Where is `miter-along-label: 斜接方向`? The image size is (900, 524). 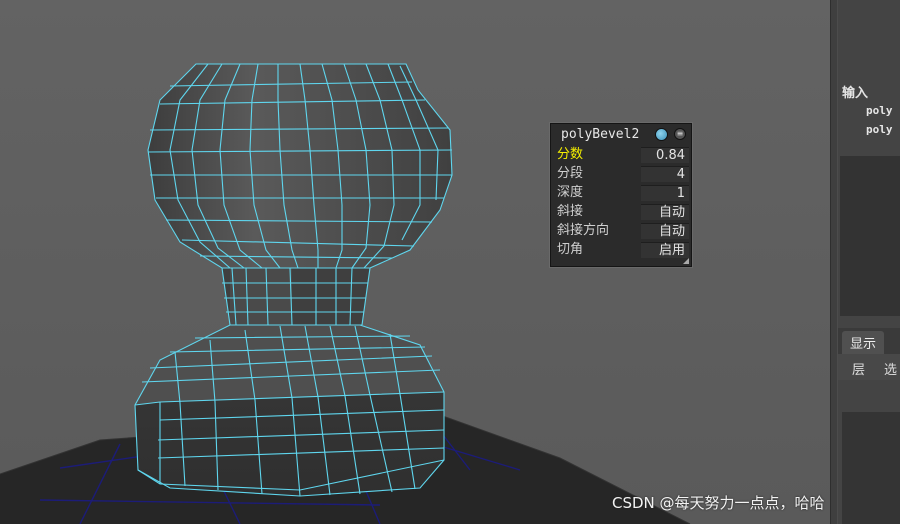
miter-along-label: 斜接方向 is located at coordinates (583, 230).